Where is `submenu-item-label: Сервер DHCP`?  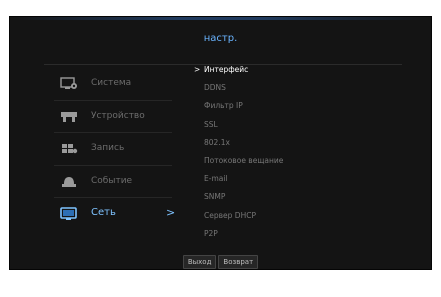
submenu-item-label: Сервер DHCP is located at coordinates (230, 215).